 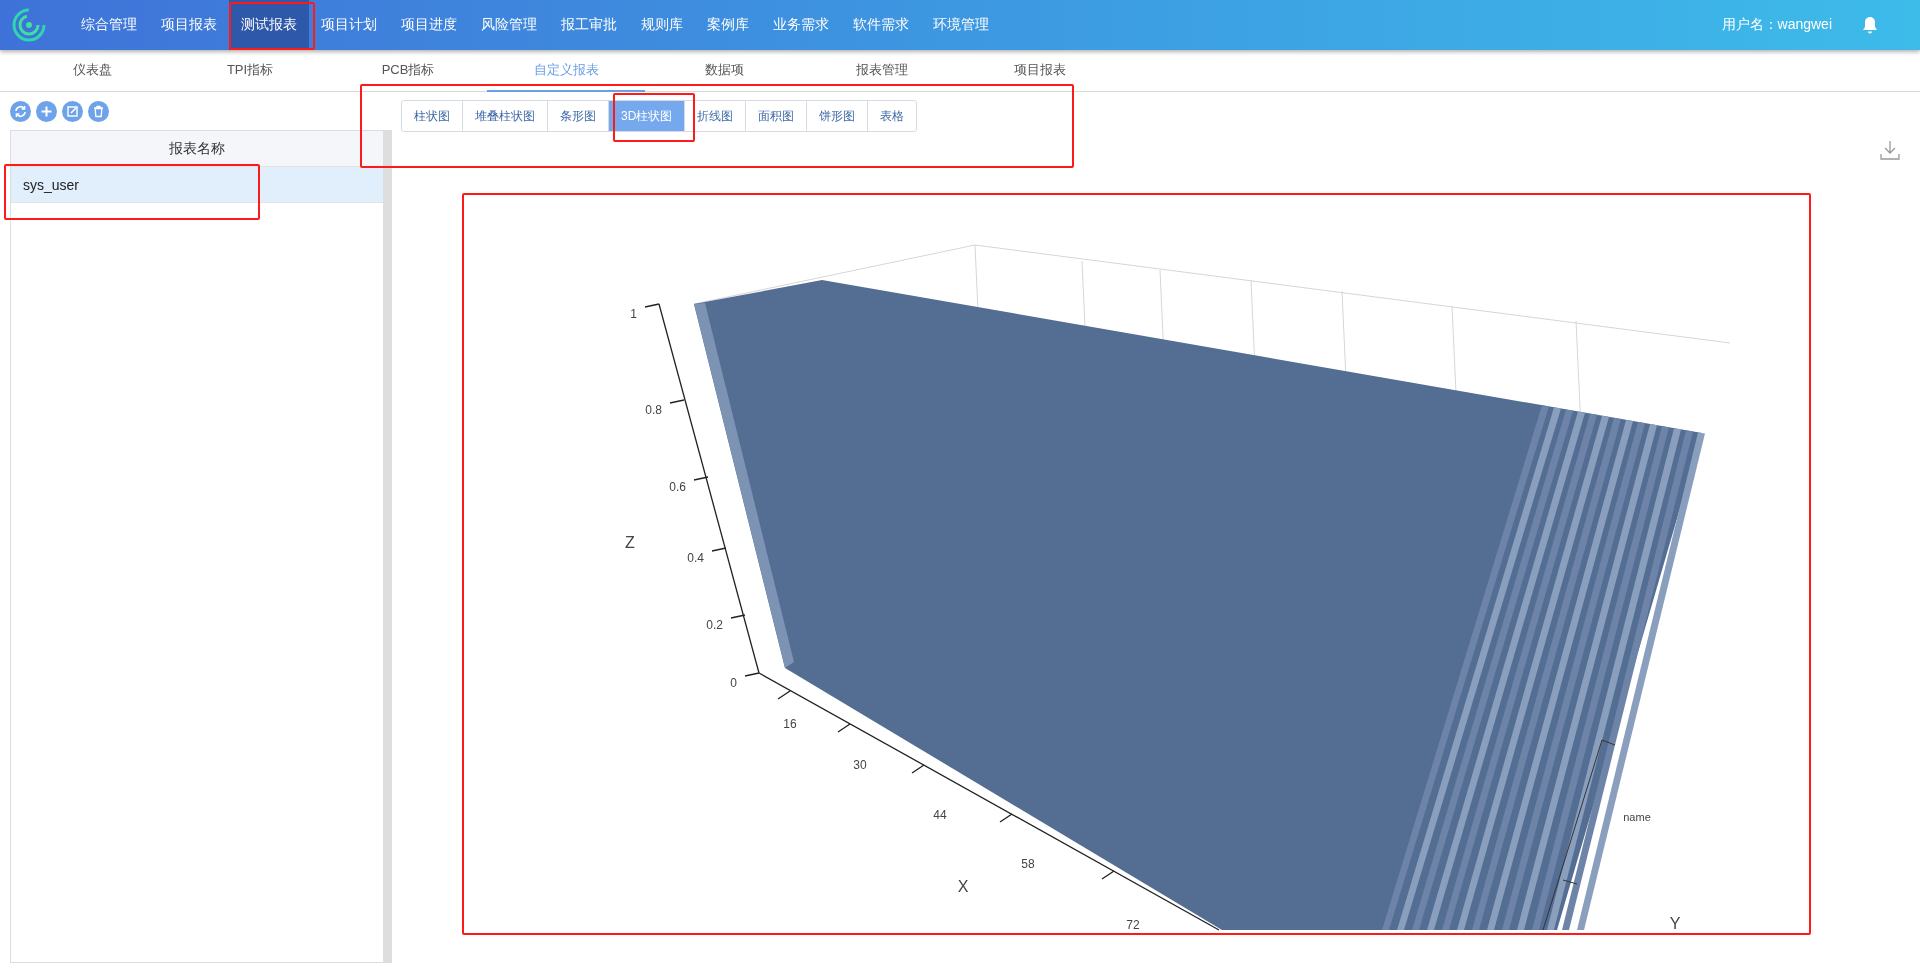 What do you see at coordinates (860, 765) in the screenshot?
I see `axis-tick-label: 30` at bounding box center [860, 765].